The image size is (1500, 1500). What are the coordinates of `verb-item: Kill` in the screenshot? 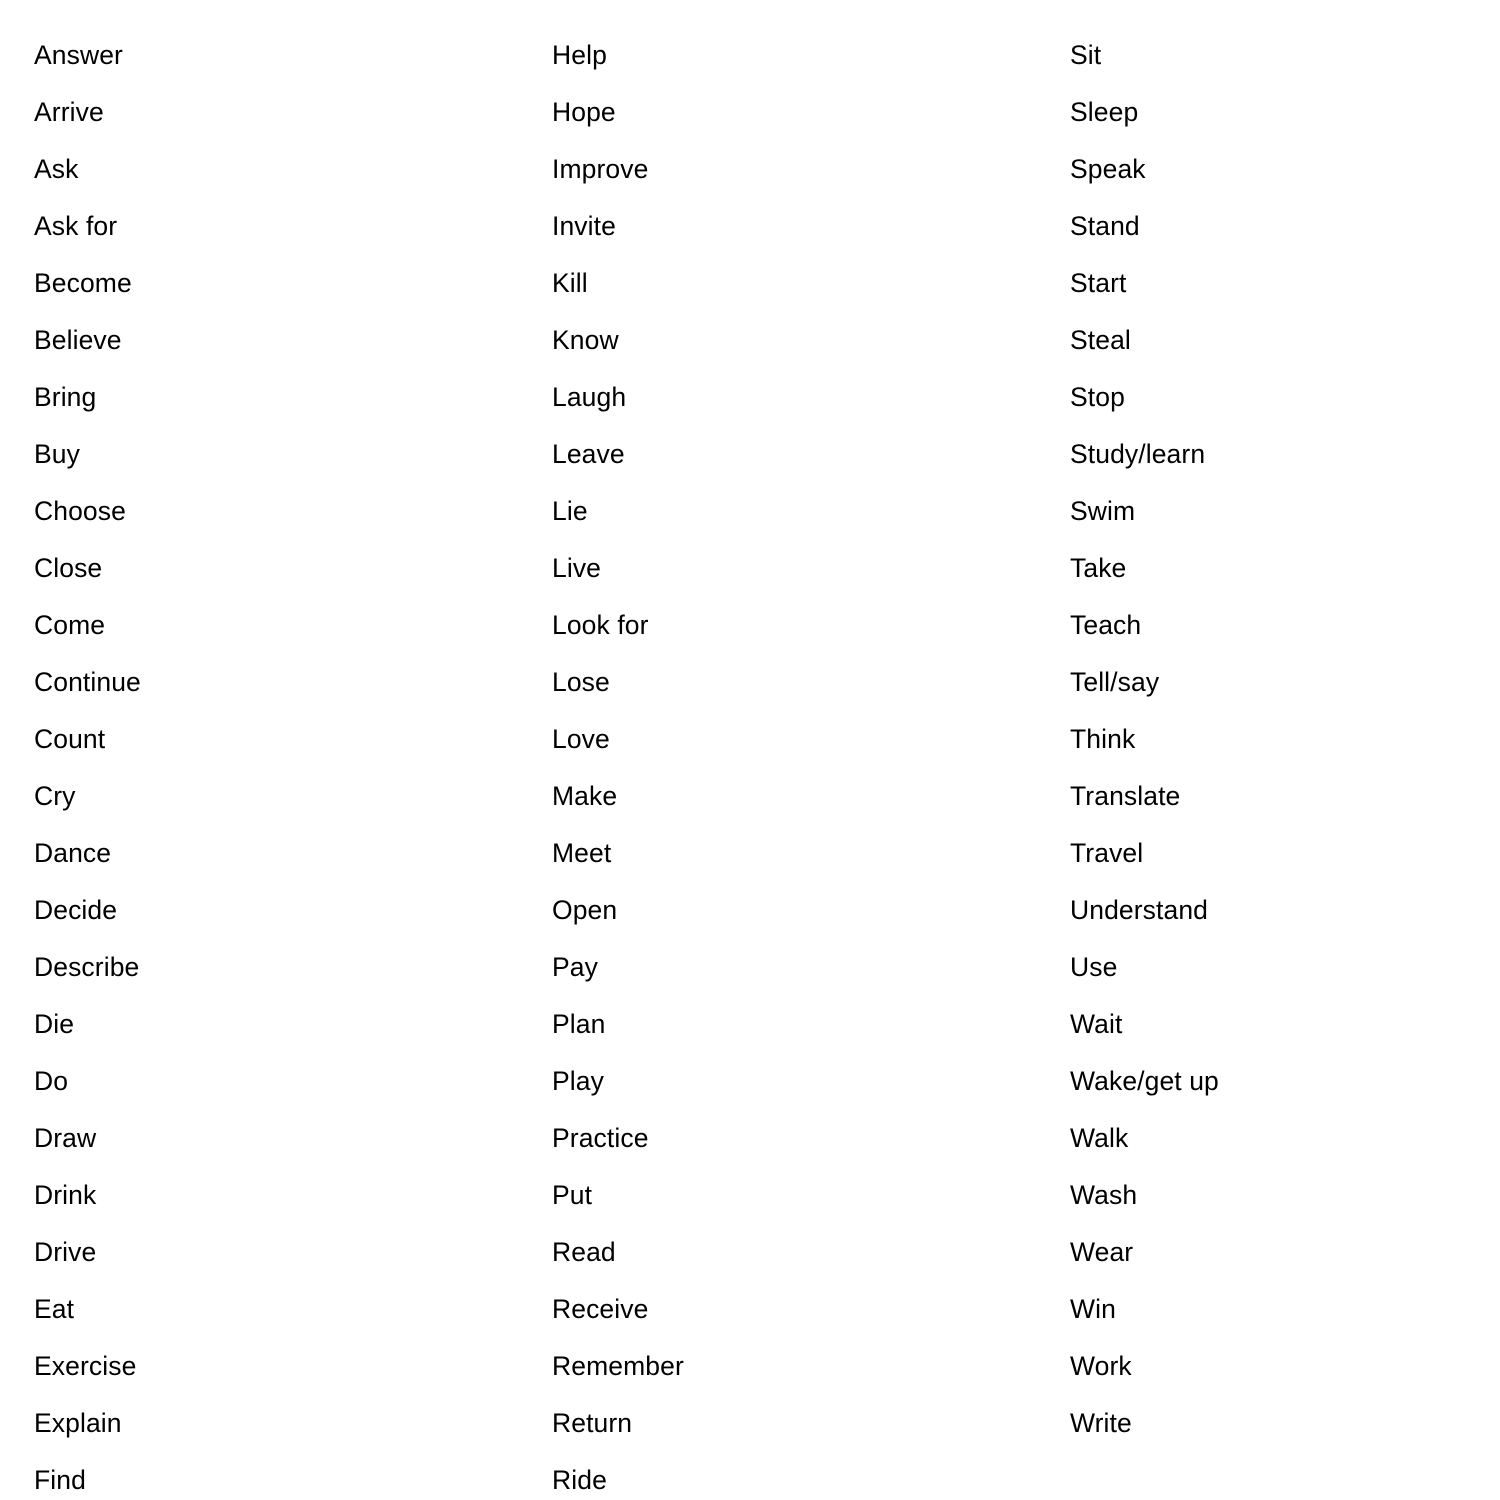 It's located at (570, 283).